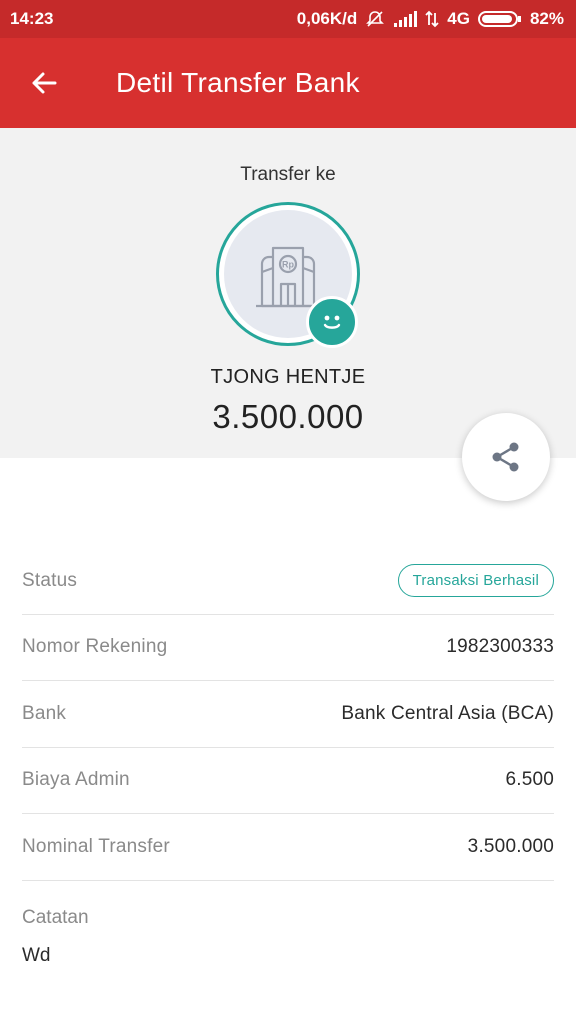 This screenshot has width=576, height=1024. Describe the element at coordinates (510, 846) in the screenshot. I see `nominal-transfer-value: 3.500.000` at that location.